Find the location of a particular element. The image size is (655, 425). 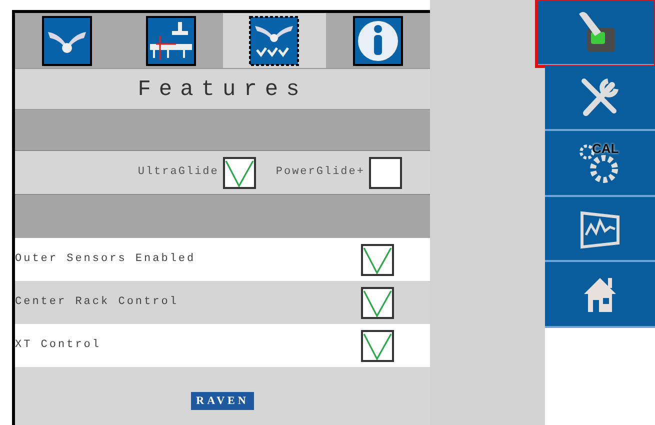

boom-sensor-icon is located at coordinates (171, 41).